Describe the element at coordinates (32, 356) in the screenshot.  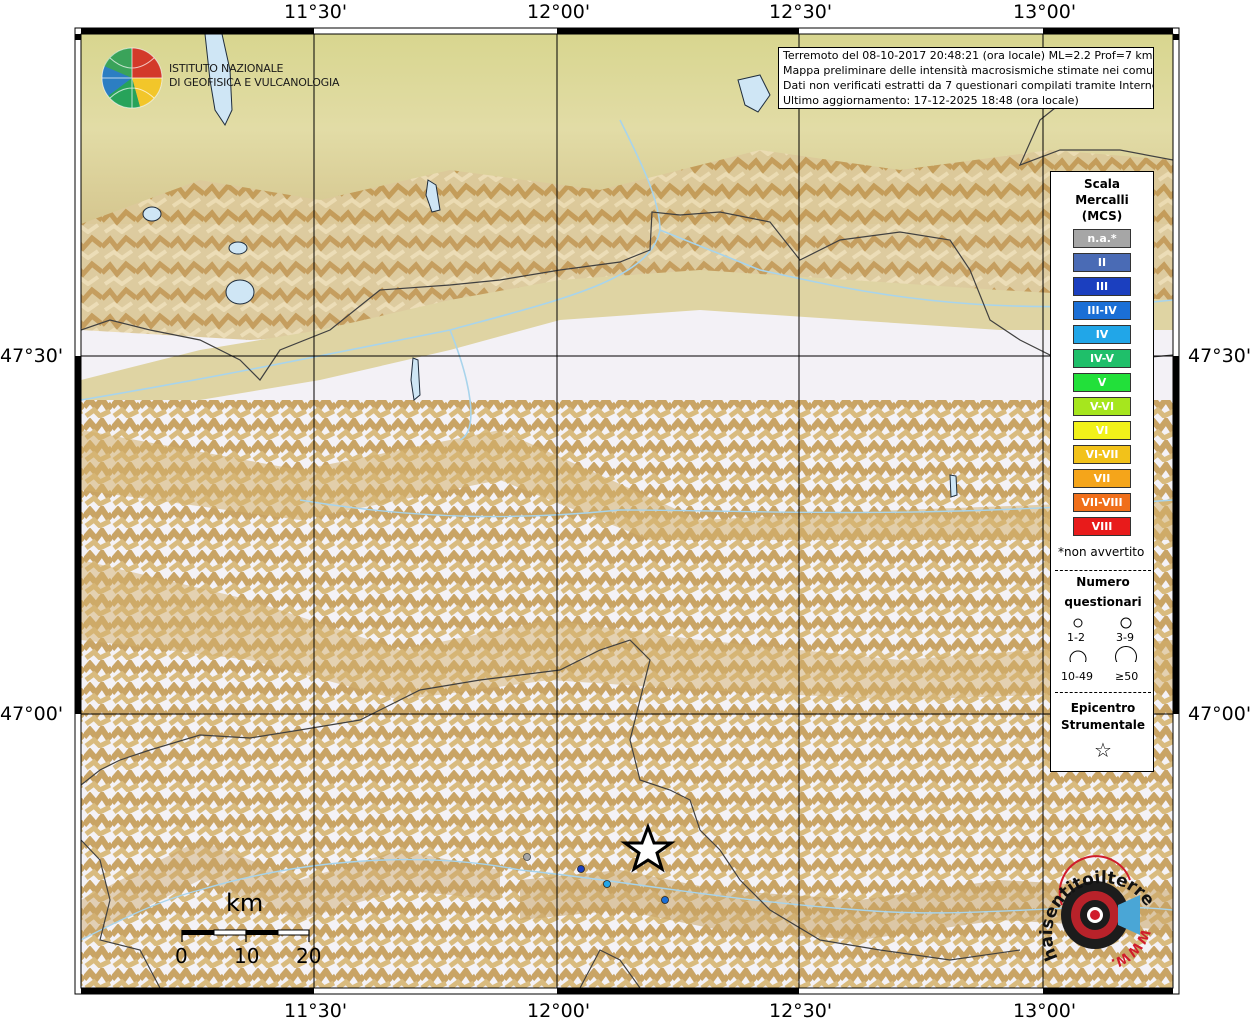
I see `axis-left-4730: 47°30'` at that location.